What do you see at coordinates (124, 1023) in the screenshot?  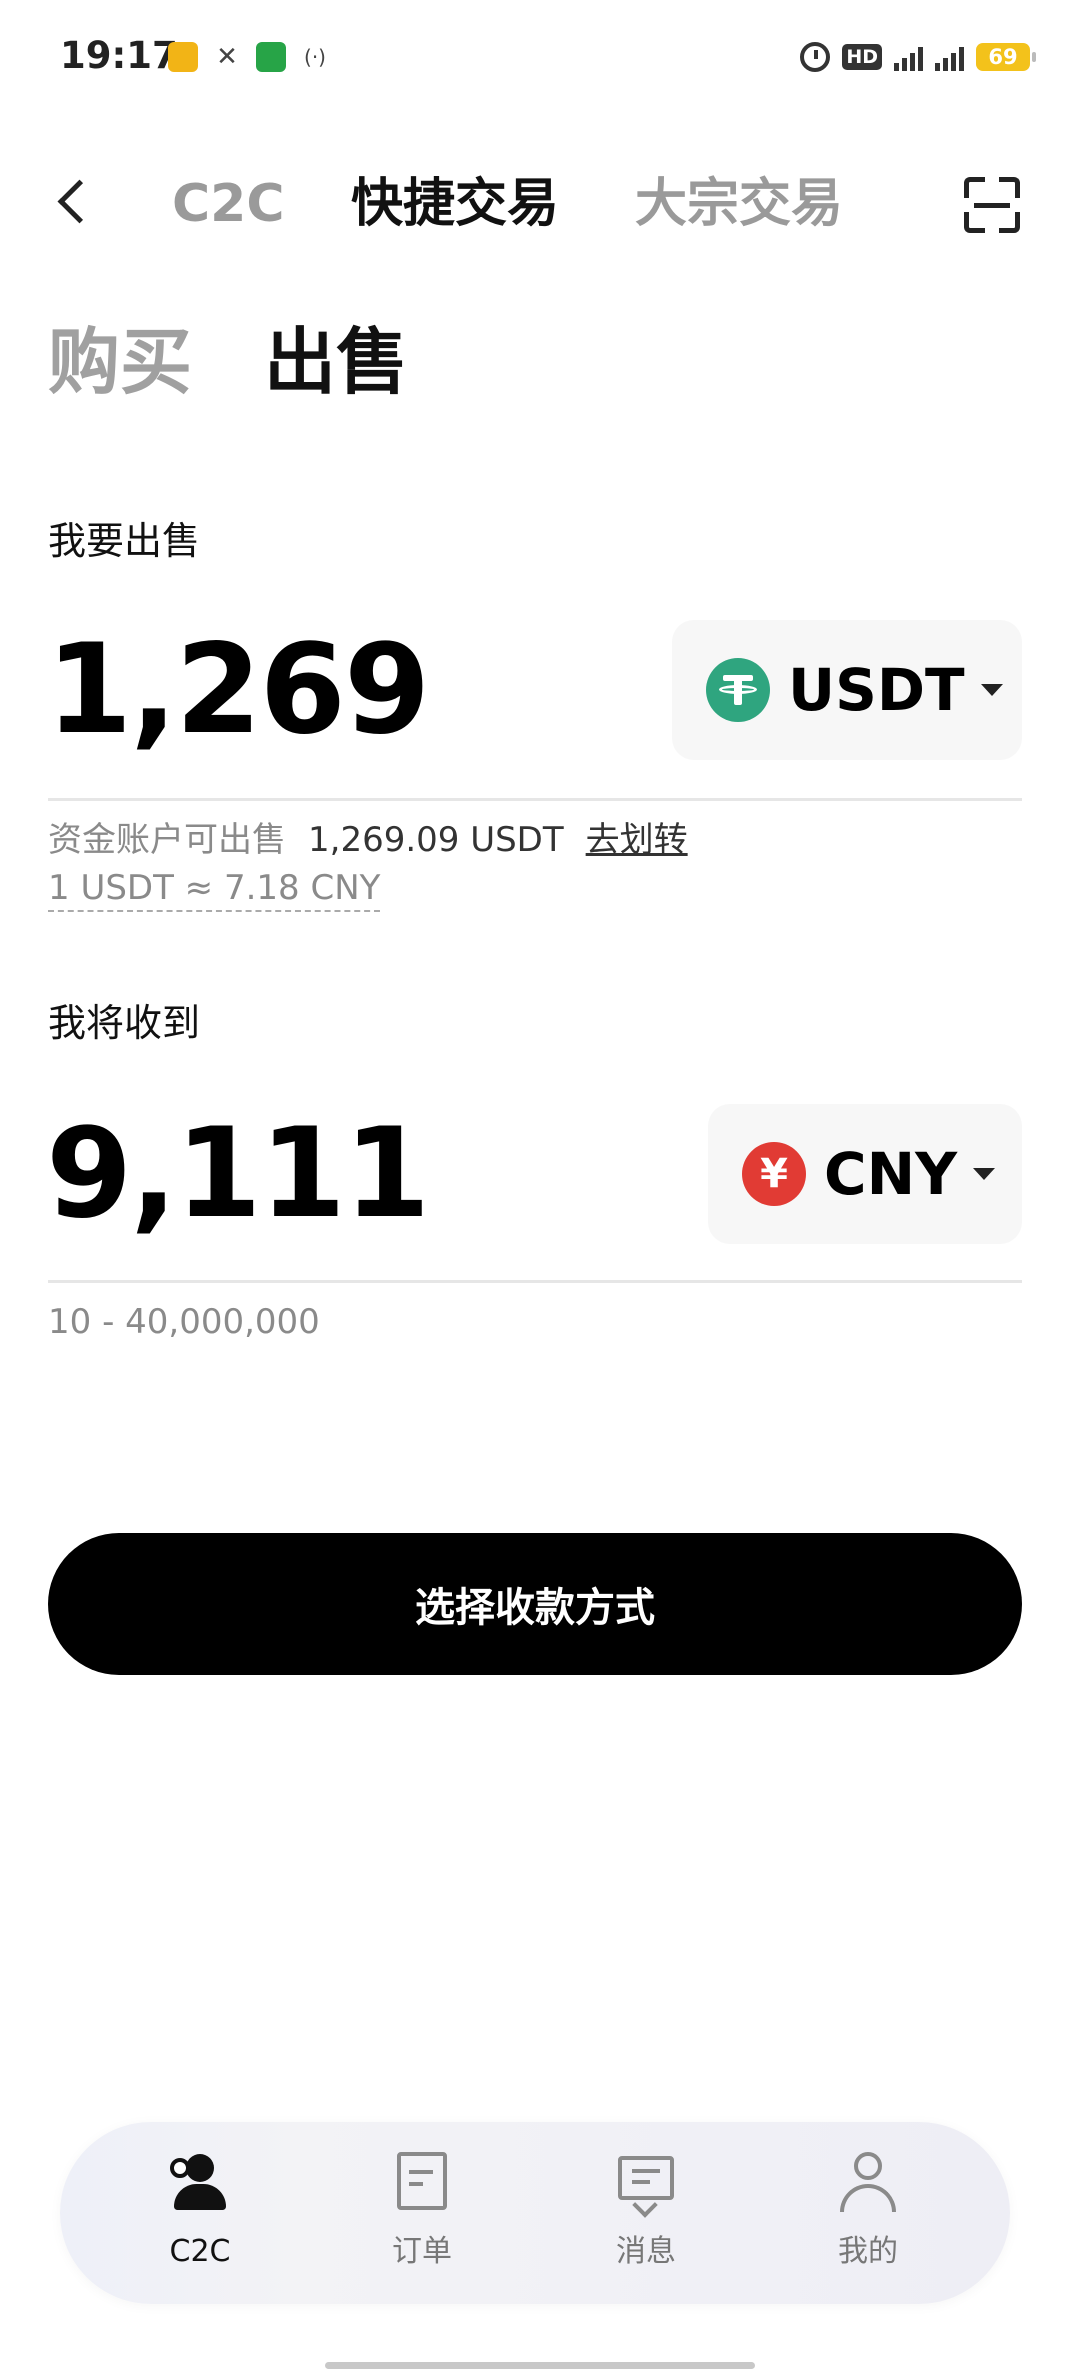 I see `receive-label: 我将收到` at bounding box center [124, 1023].